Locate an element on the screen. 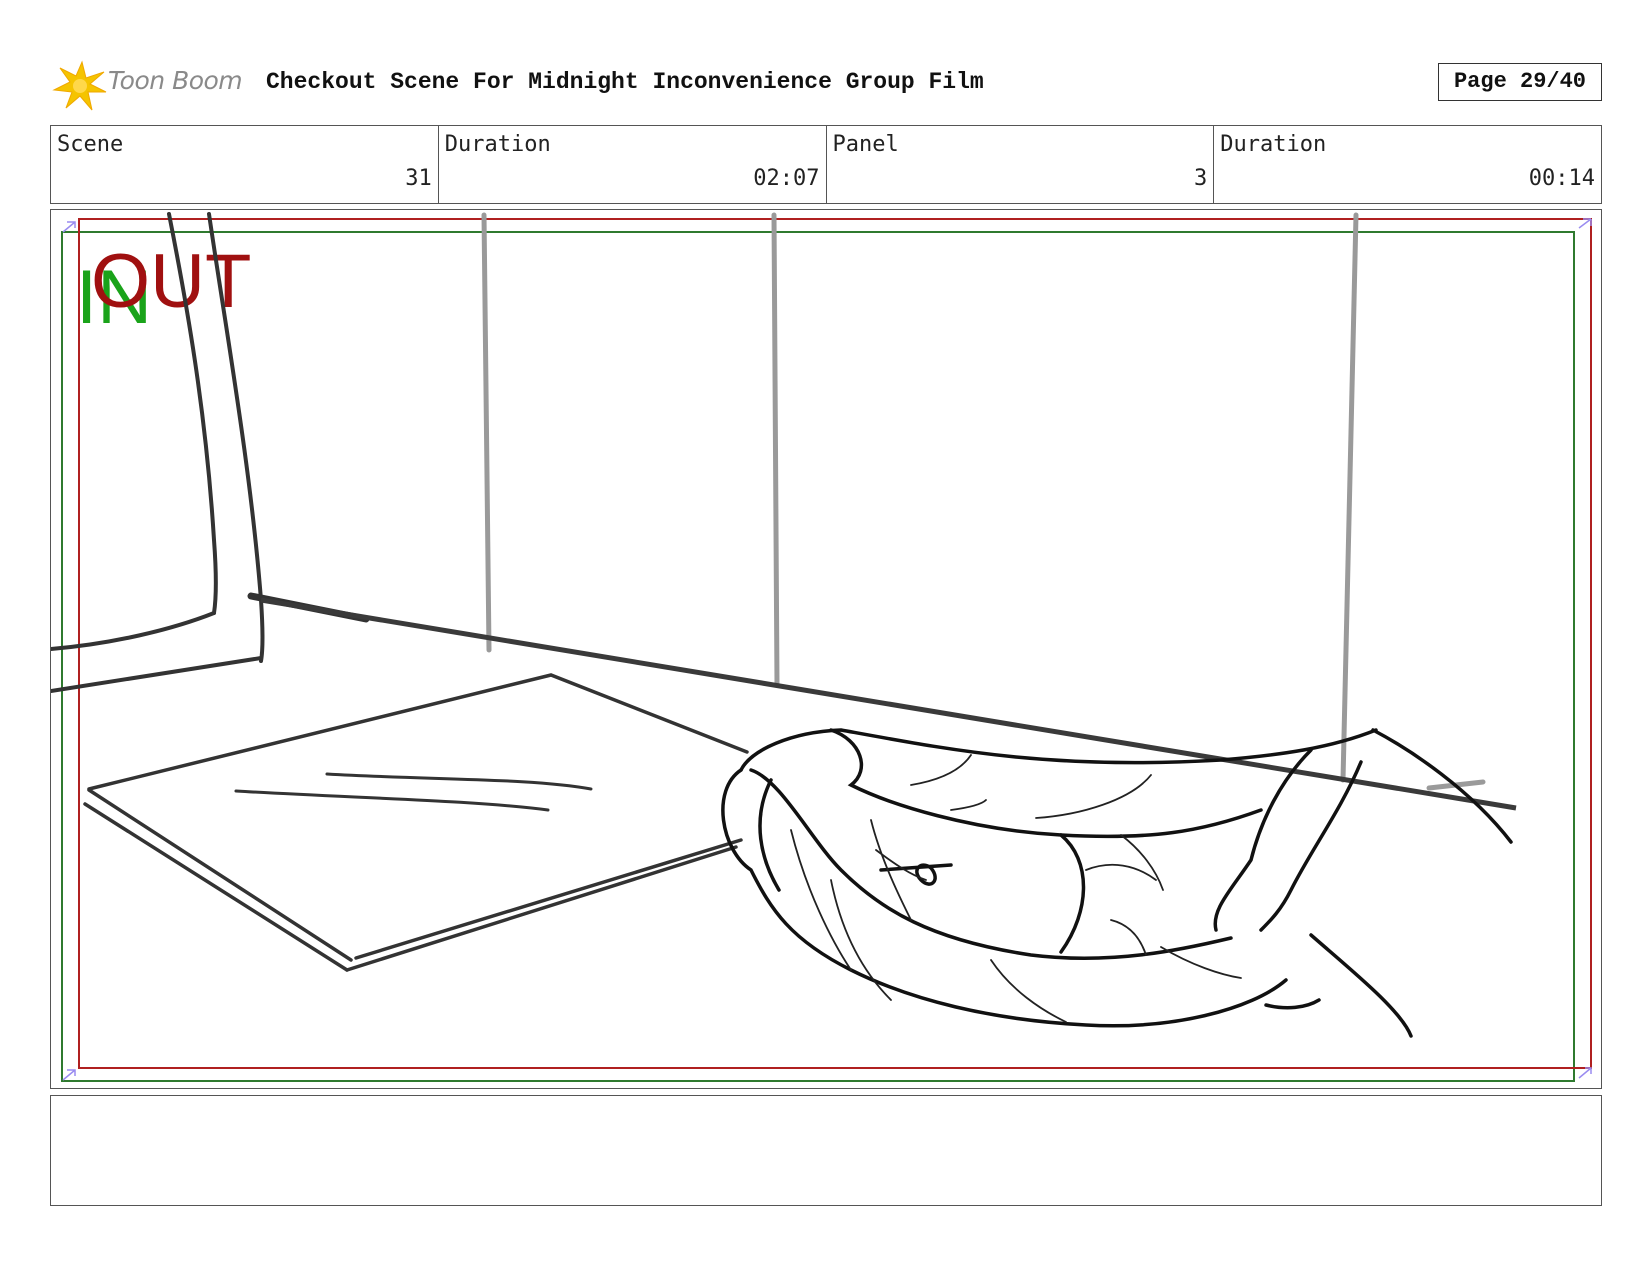 The height and width of the screenshot is (1275, 1650). scene-value: 31 is located at coordinates (418, 178).